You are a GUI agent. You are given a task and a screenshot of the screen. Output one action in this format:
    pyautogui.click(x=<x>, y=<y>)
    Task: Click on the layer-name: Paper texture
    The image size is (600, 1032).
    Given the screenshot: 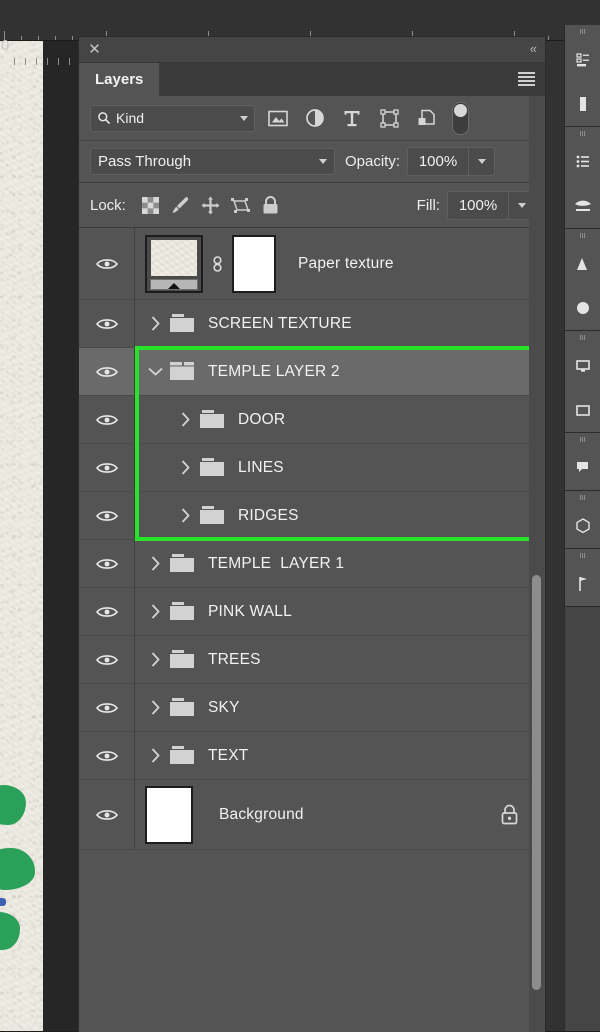 What is the action you would take?
    pyautogui.click(x=346, y=264)
    